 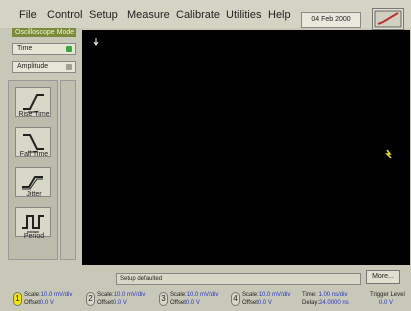 I want to click on menu-setup: Setup, so click(x=103, y=15).